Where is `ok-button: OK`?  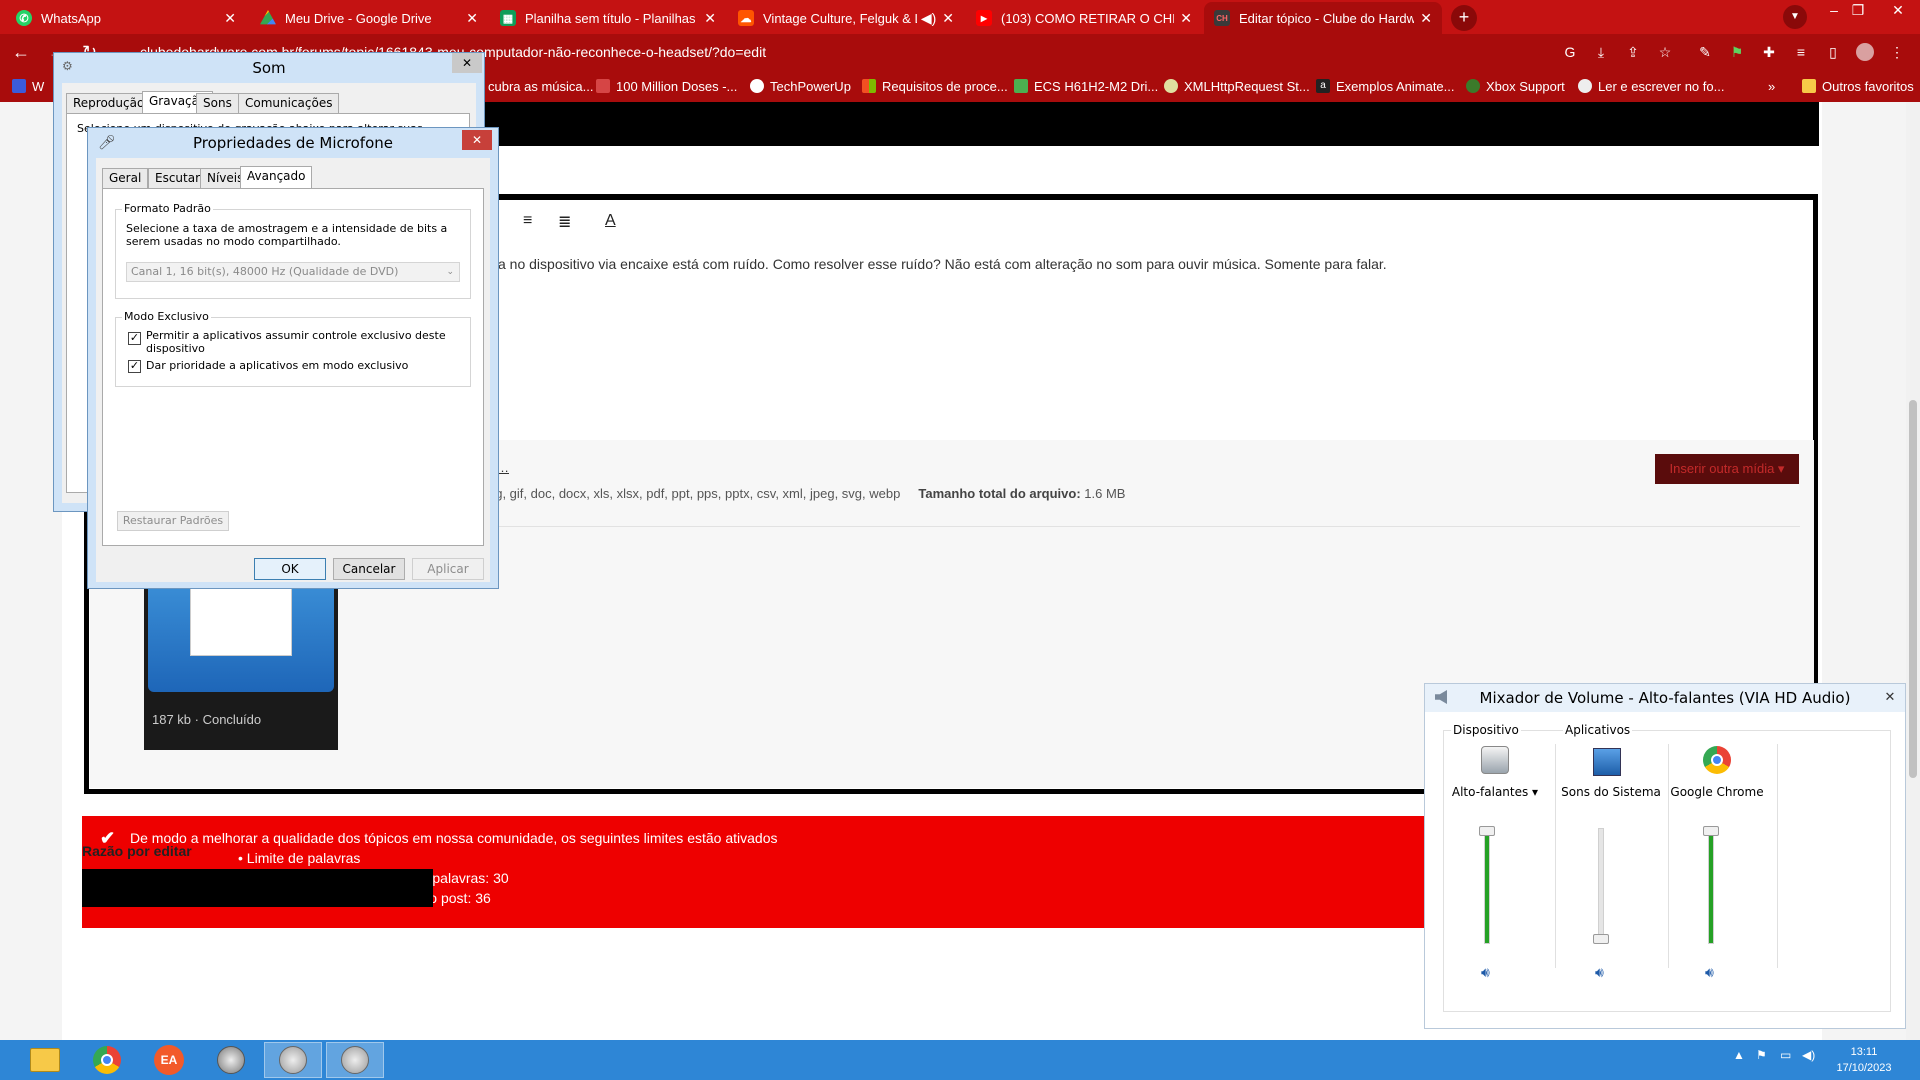
ok-button: OK is located at coordinates (290, 569).